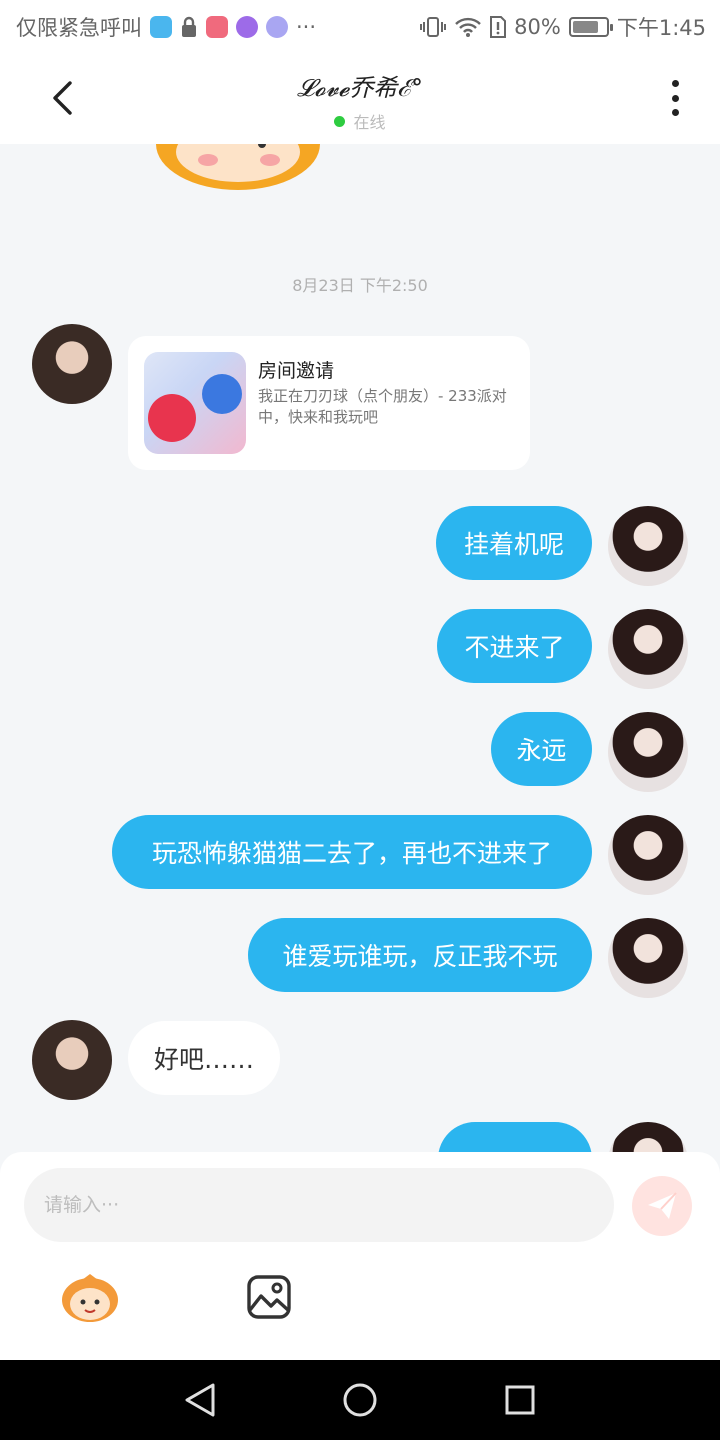  Describe the element at coordinates (352, 852) in the screenshot. I see `message-bubble-self: 玩恐怖躲猫猫二去了，再也不进来了` at that location.